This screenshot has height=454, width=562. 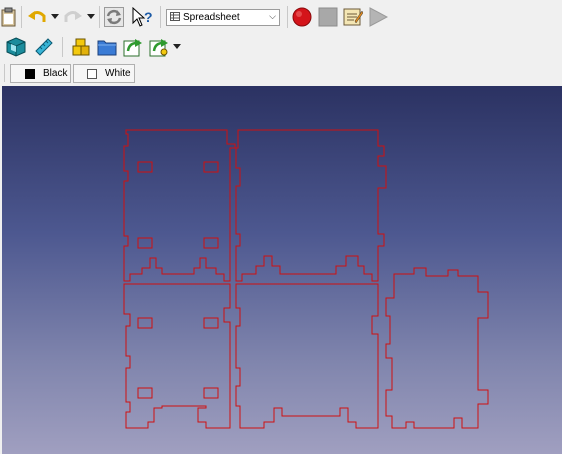 What do you see at coordinates (353, 17) in the screenshot?
I see `macro-edit-icon` at bounding box center [353, 17].